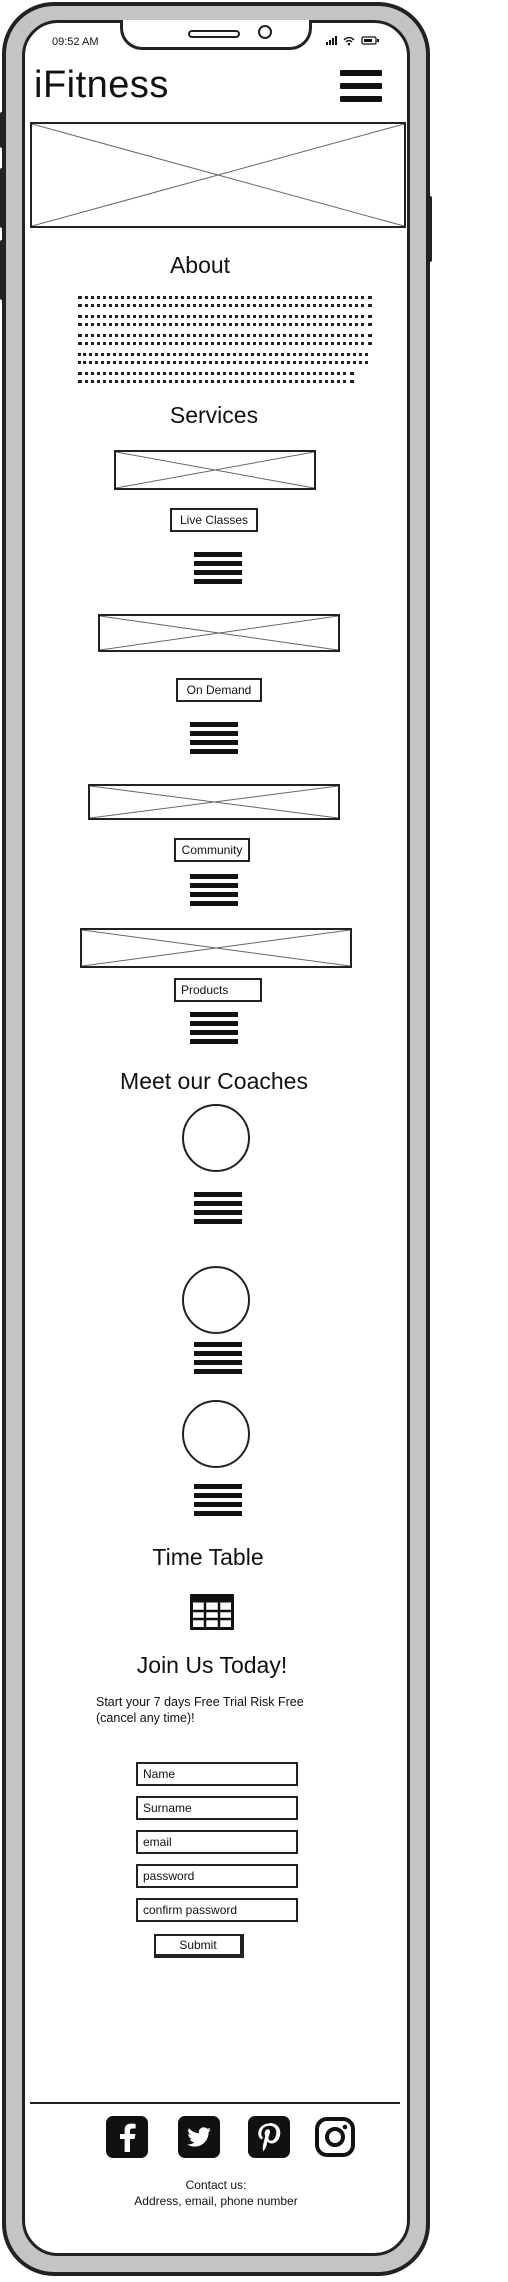 This screenshot has height=2282, width=508. What do you see at coordinates (265, 32) in the screenshot?
I see `camera-icon` at bounding box center [265, 32].